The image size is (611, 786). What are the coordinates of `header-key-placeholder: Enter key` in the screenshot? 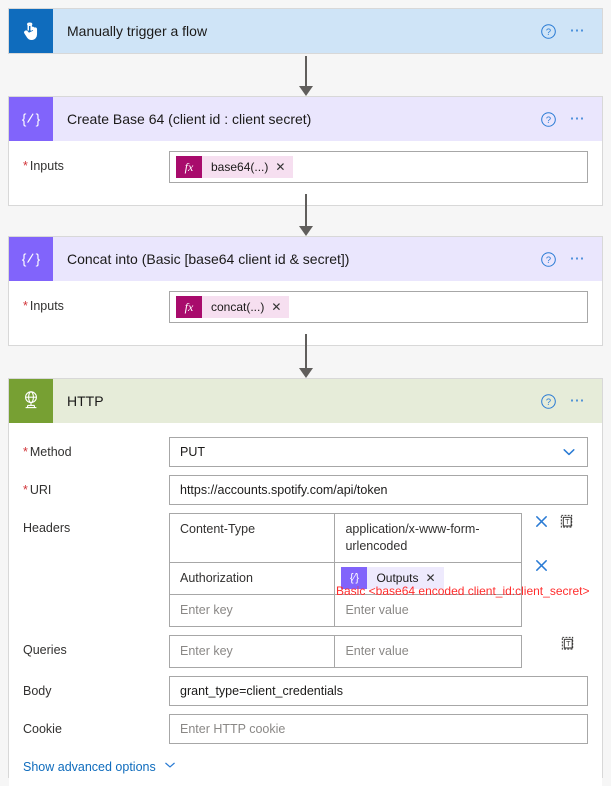 It's located at (206, 610).